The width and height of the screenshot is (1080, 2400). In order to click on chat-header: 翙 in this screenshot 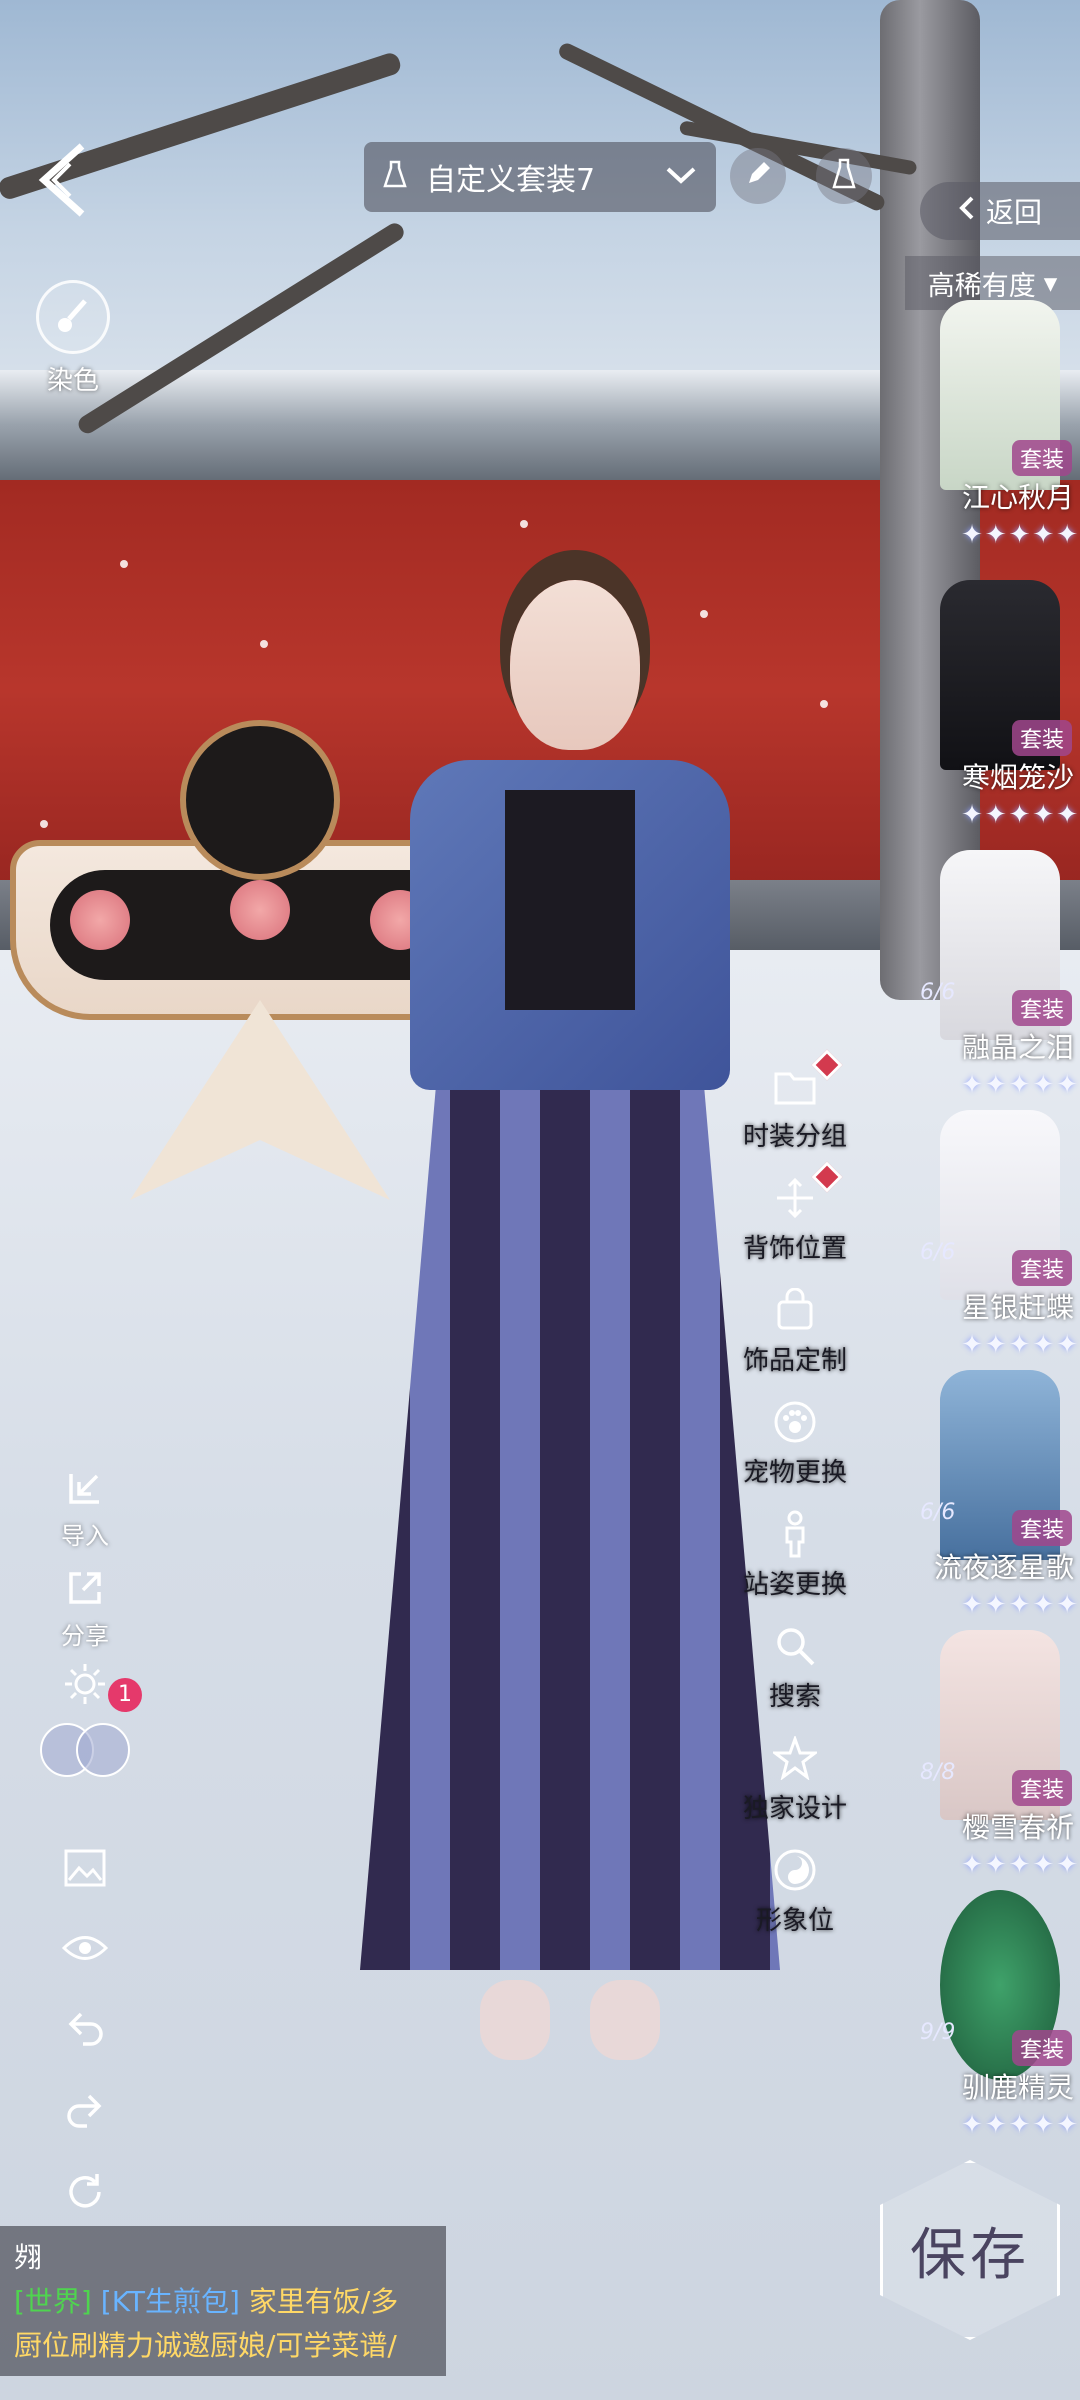, I will do `click(223, 2258)`.